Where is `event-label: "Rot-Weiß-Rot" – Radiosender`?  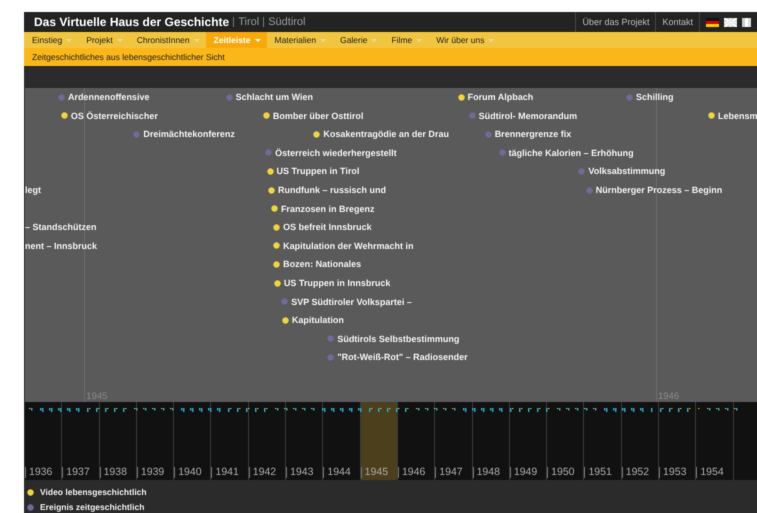
event-label: "Rot-Weiß-Rot" – Radiosender is located at coordinates (402, 357).